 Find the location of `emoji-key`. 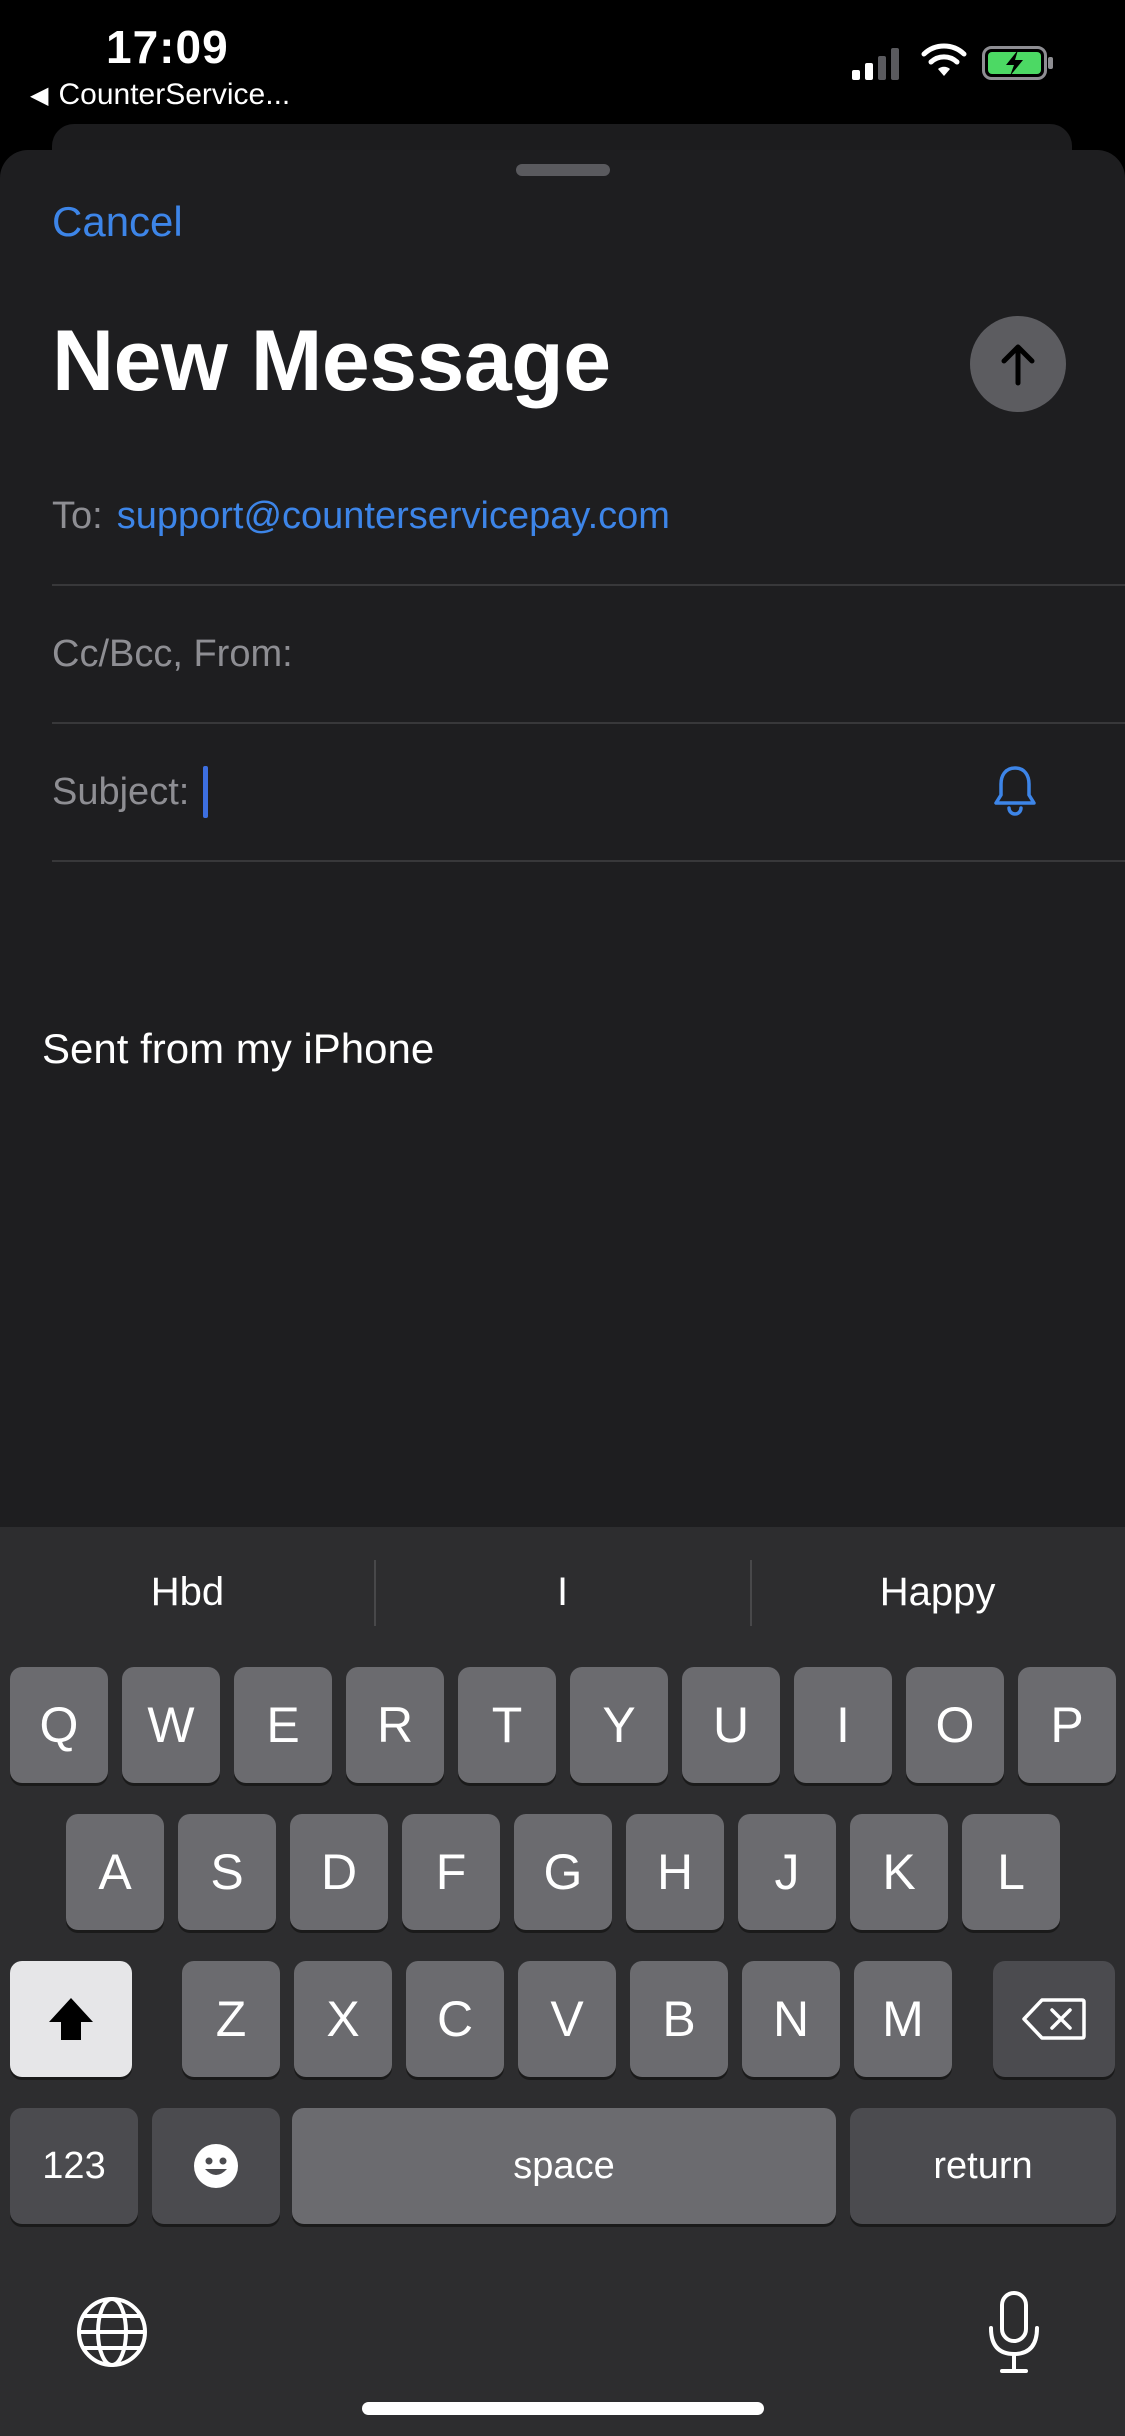

emoji-key is located at coordinates (216, 2166).